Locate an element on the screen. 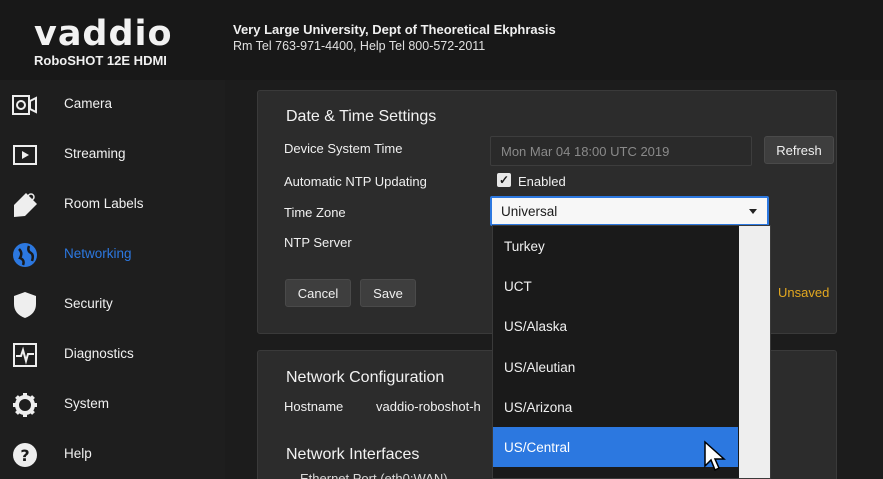 The image size is (883, 479). ntp-updating-label: Automatic NTP Updating is located at coordinates (355, 181).